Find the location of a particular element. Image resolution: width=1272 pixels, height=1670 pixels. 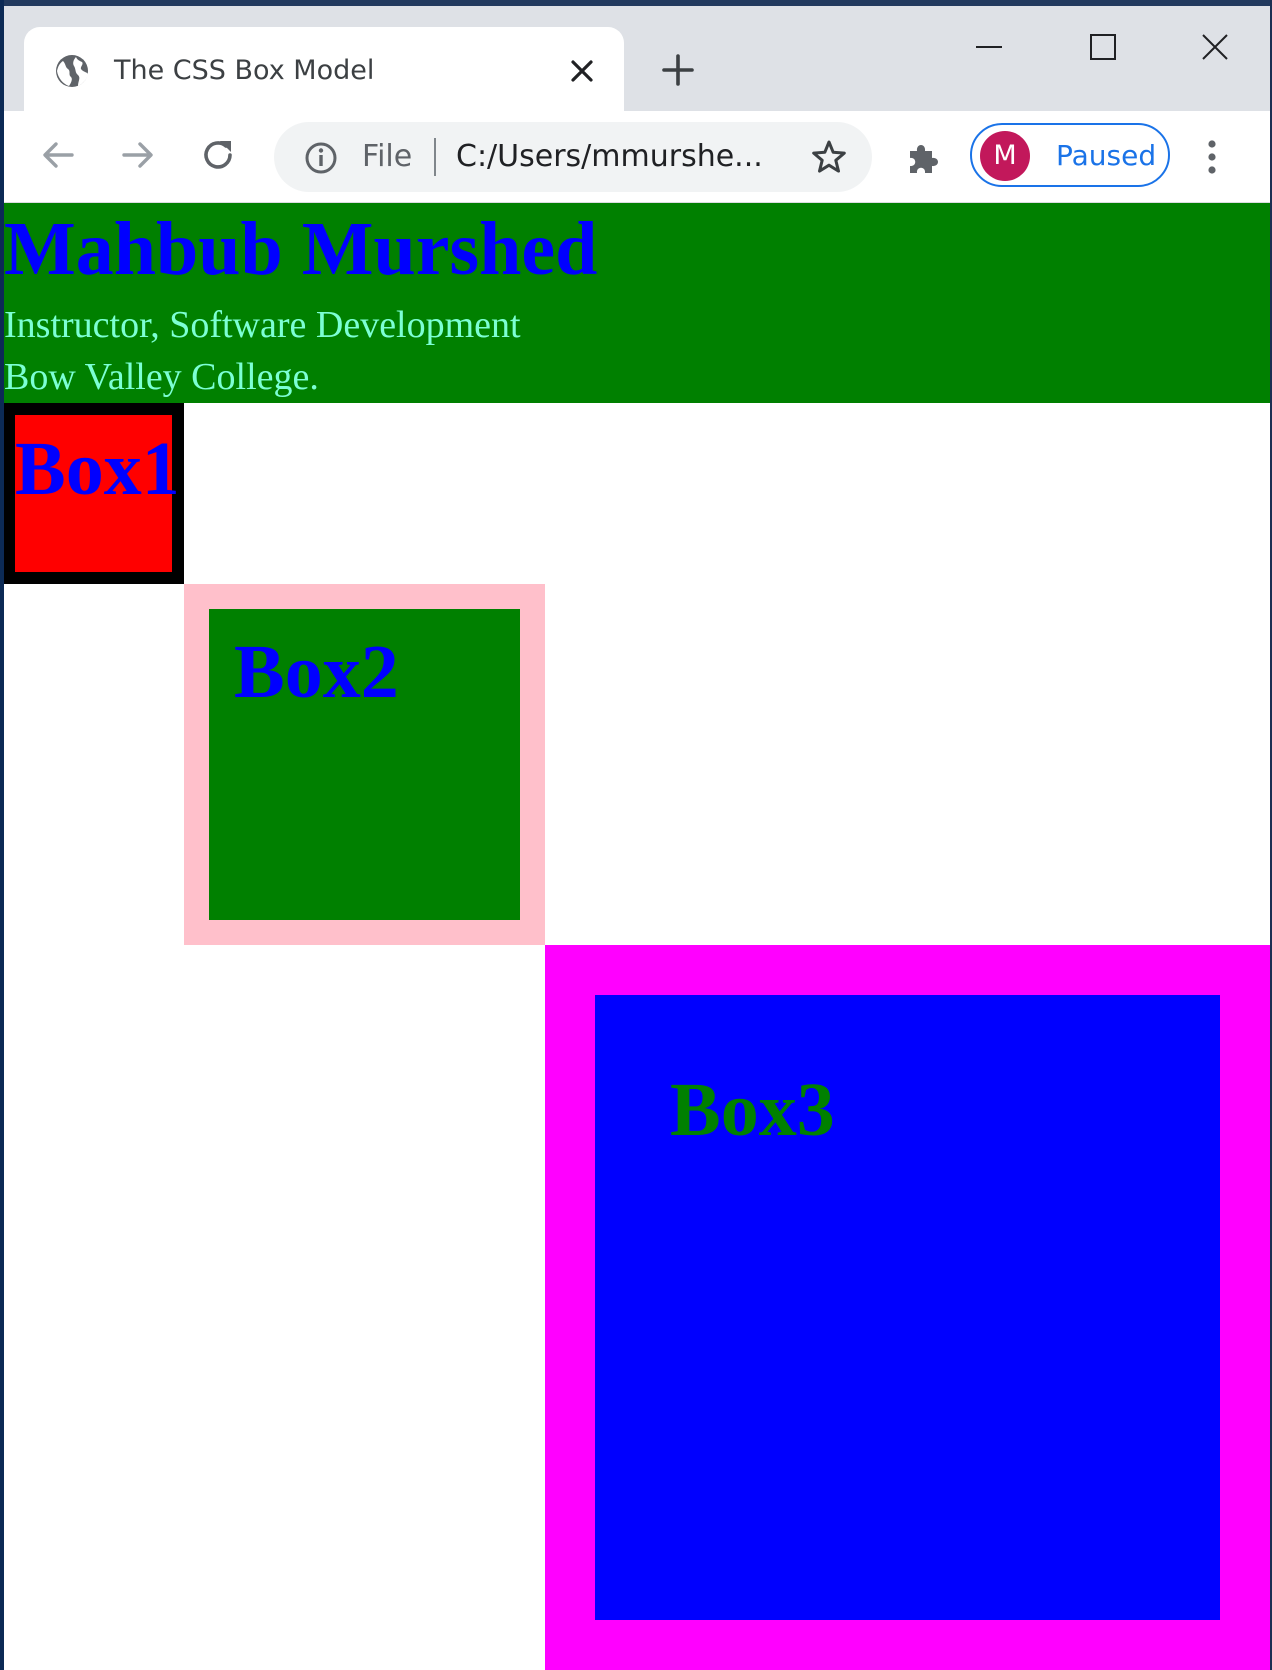

page-title: Mahbub Murshed is located at coordinates (301, 249).